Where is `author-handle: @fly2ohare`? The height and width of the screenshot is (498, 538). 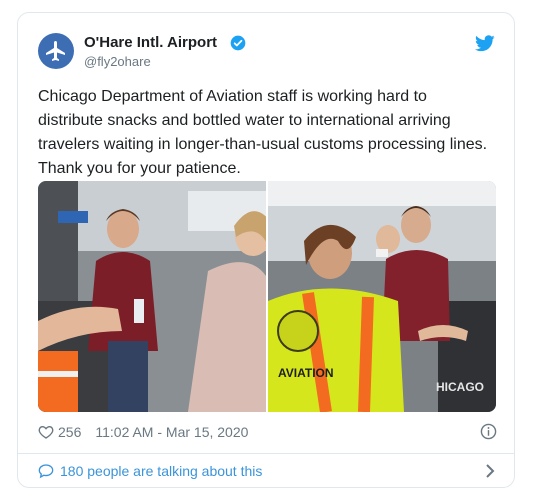
author-handle: @fly2ohare is located at coordinates (117, 61).